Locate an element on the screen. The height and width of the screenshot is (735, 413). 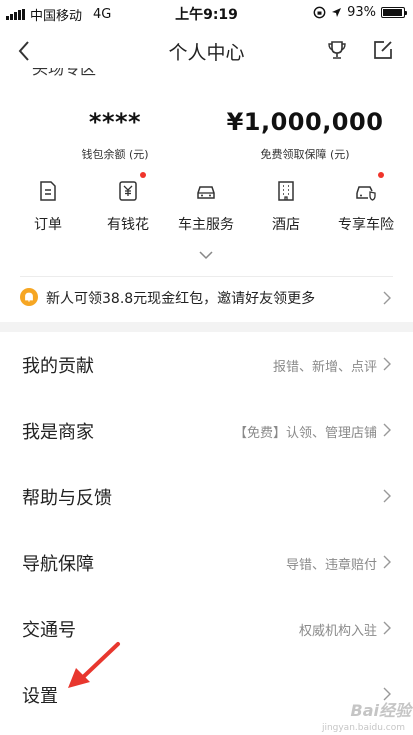
menu-item-subtitle: 报错、新增、点评 is located at coordinates (324, 367).